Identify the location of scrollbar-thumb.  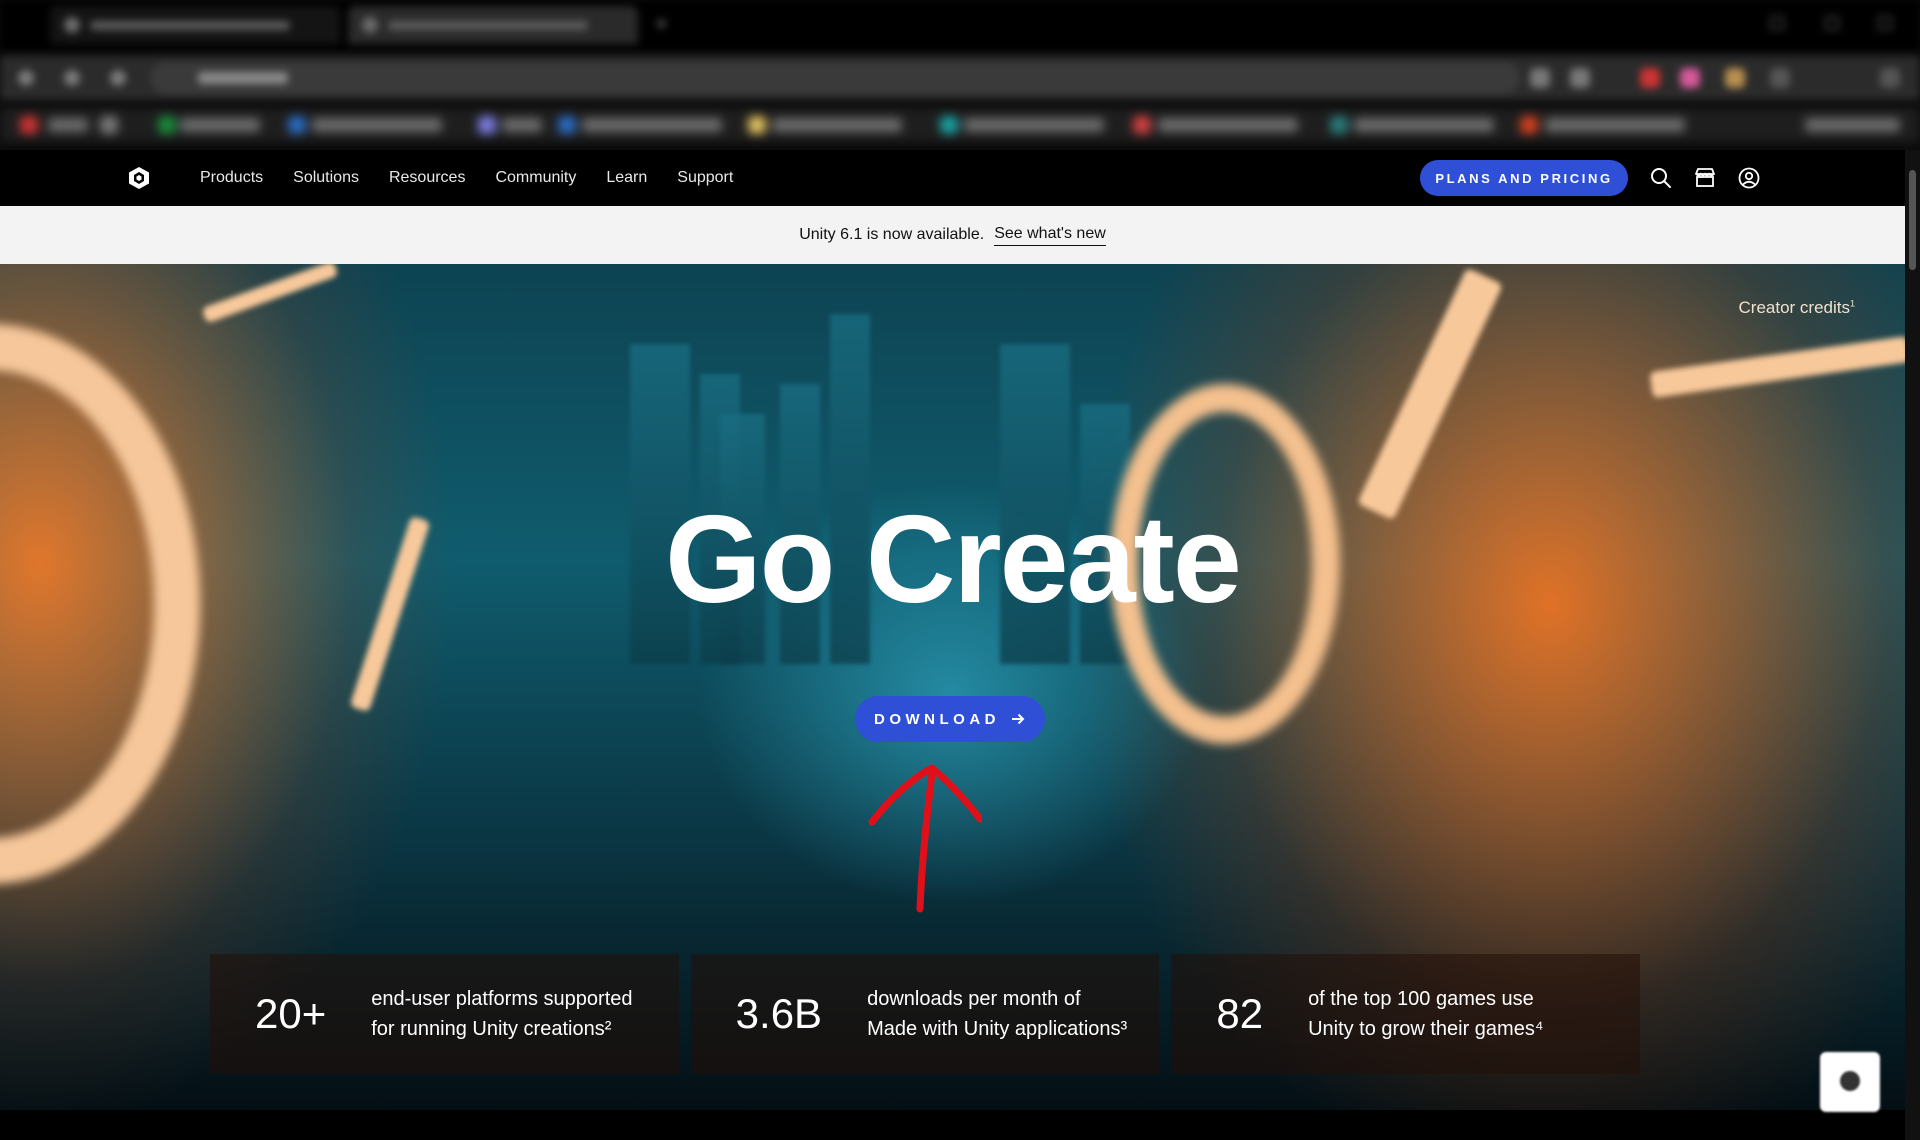
(1912, 220).